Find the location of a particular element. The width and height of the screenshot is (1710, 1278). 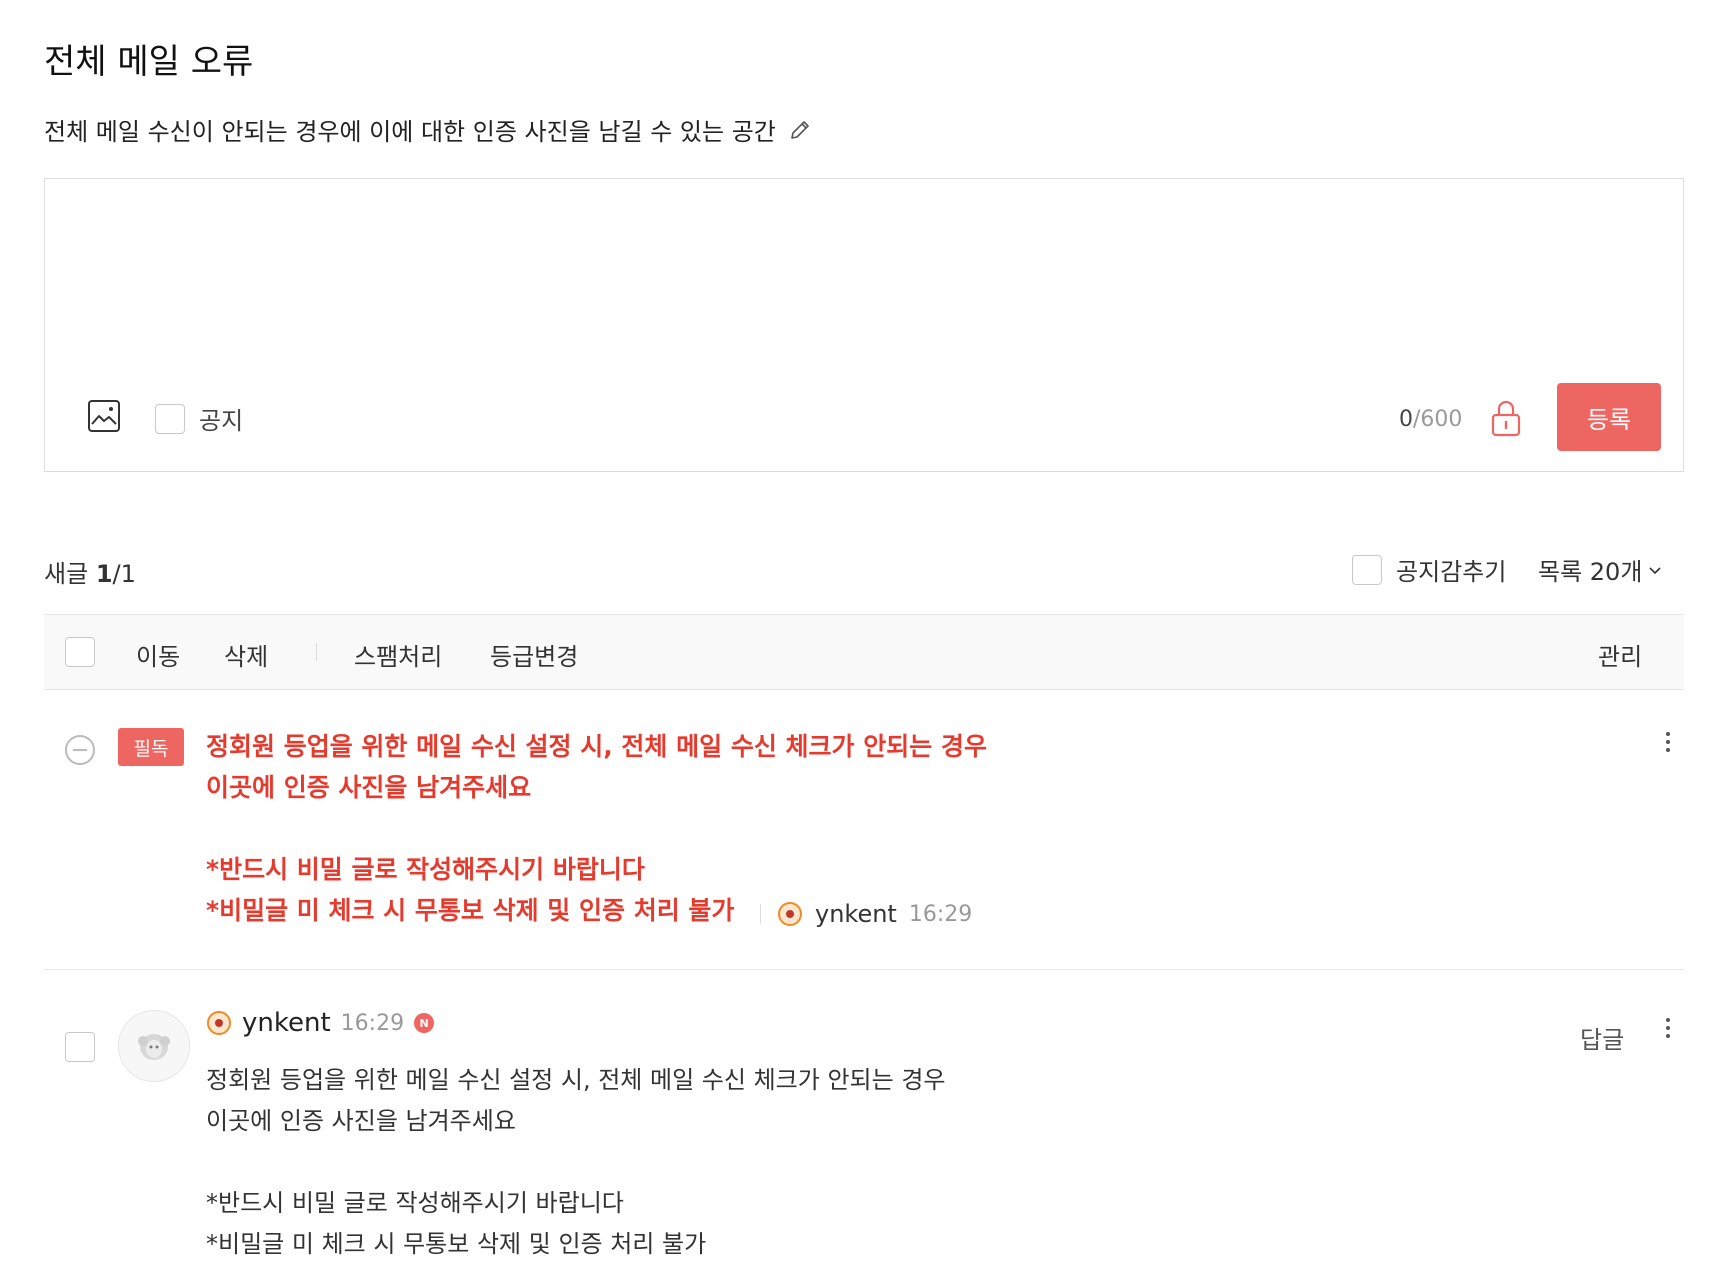

comment-meta: ynkent 16:29 N is located at coordinates (320, 1023).